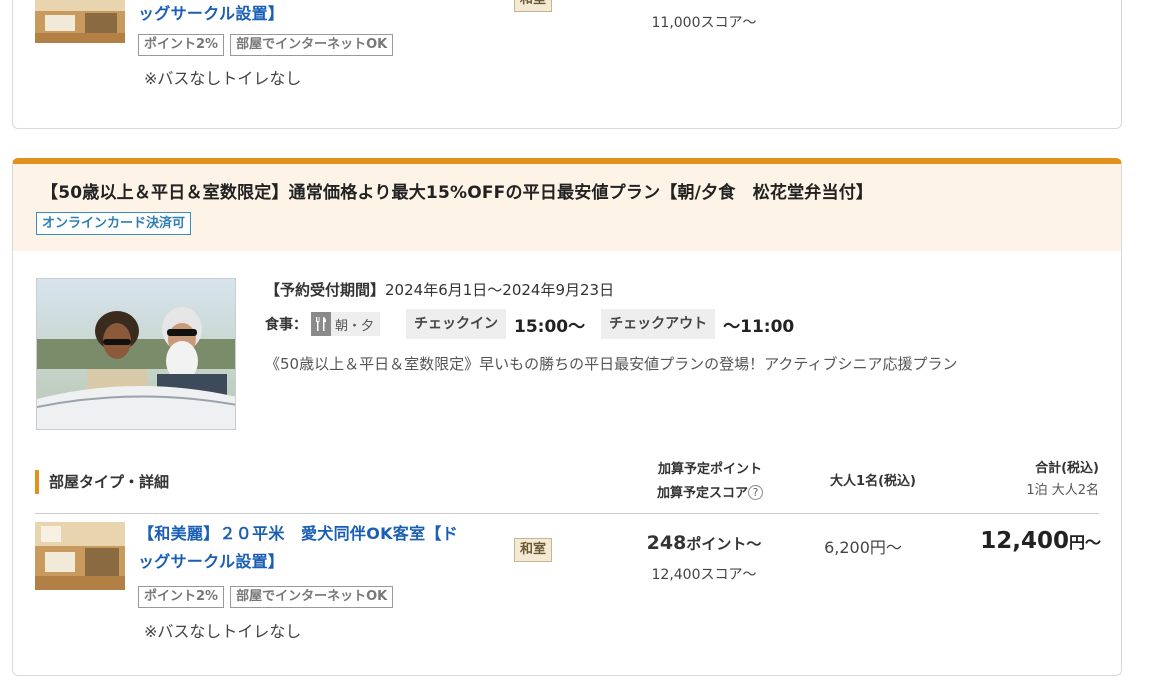 Image resolution: width=1154 pixels, height=695 pixels. I want to click on total-unit: 円〜, so click(1084, 542).